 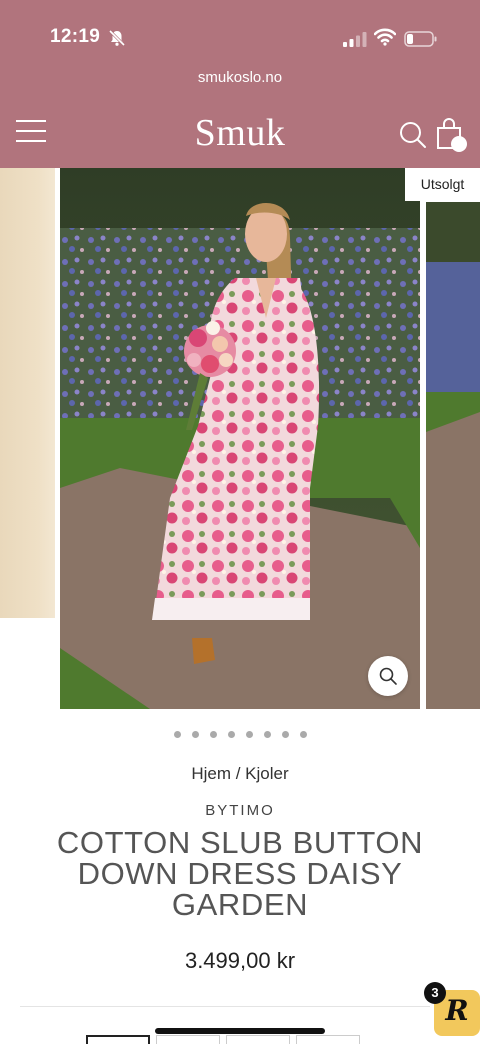 I want to click on silent-bell-icon, so click(x=117, y=38).